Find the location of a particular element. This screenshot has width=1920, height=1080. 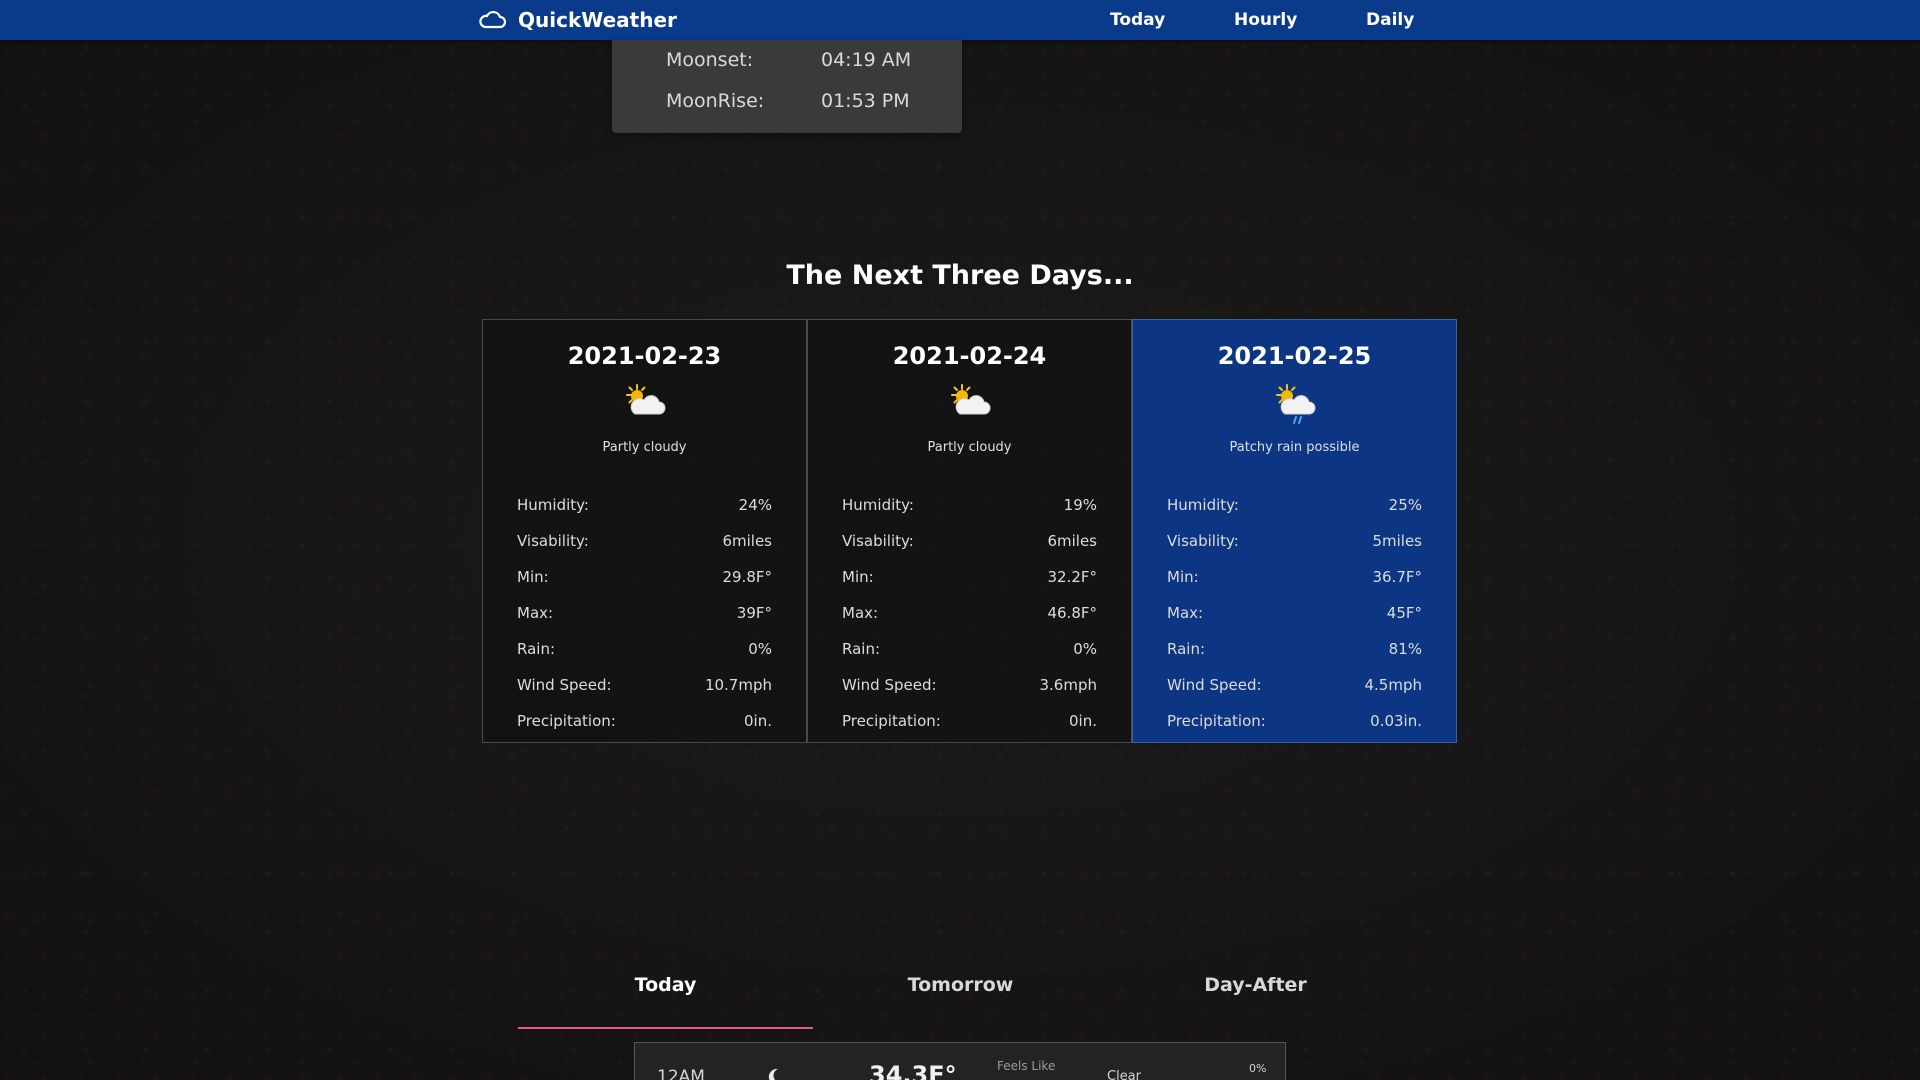

active-tab-indicator is located at coordinates (665, 1028).